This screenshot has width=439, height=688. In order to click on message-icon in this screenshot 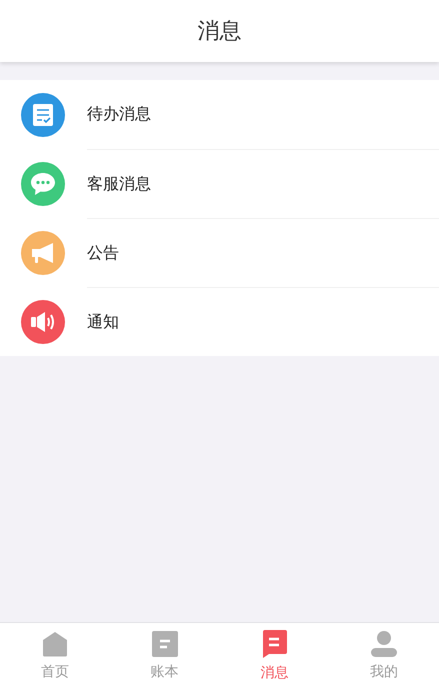, I will do `click(274, 644)`.